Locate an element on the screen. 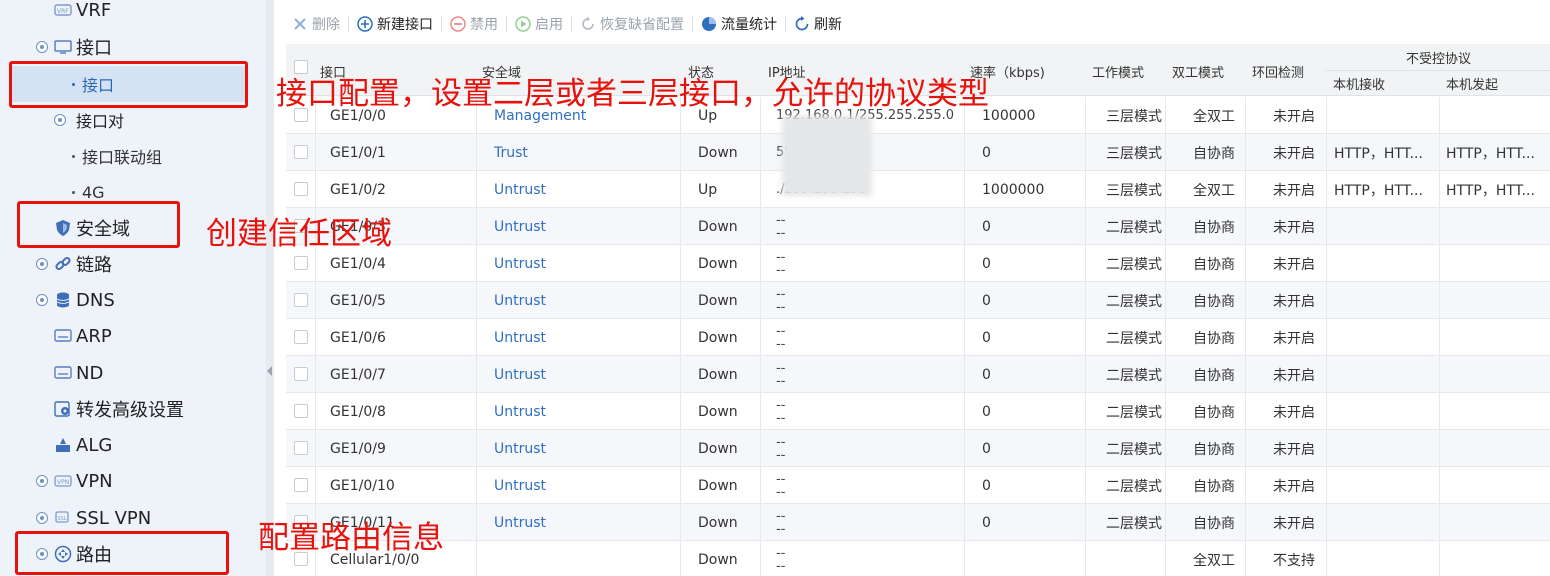  security-zone-link: Trust is located at coordinates (511, 152).